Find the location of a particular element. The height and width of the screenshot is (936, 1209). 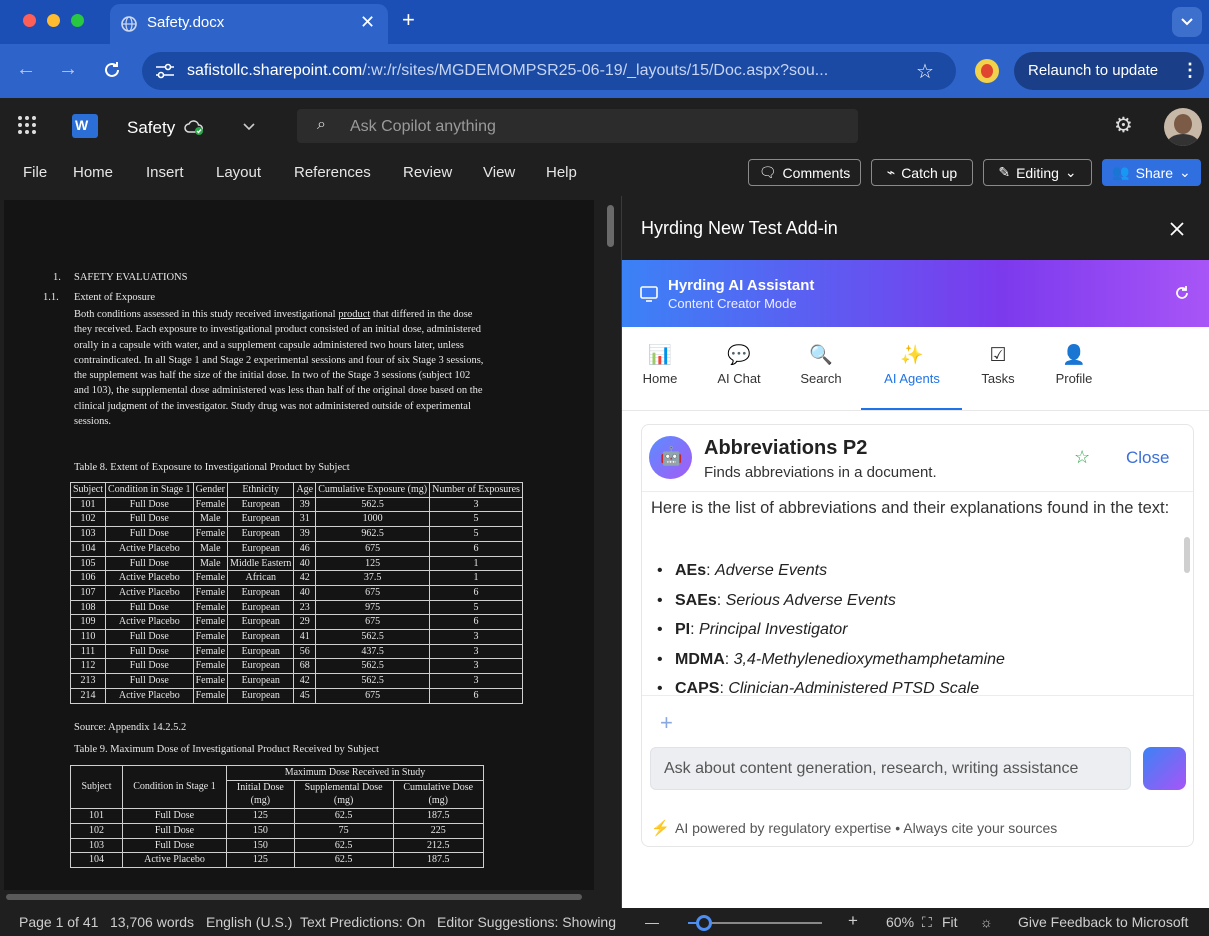

maximize-window-button is located at coordinates (77, 20).